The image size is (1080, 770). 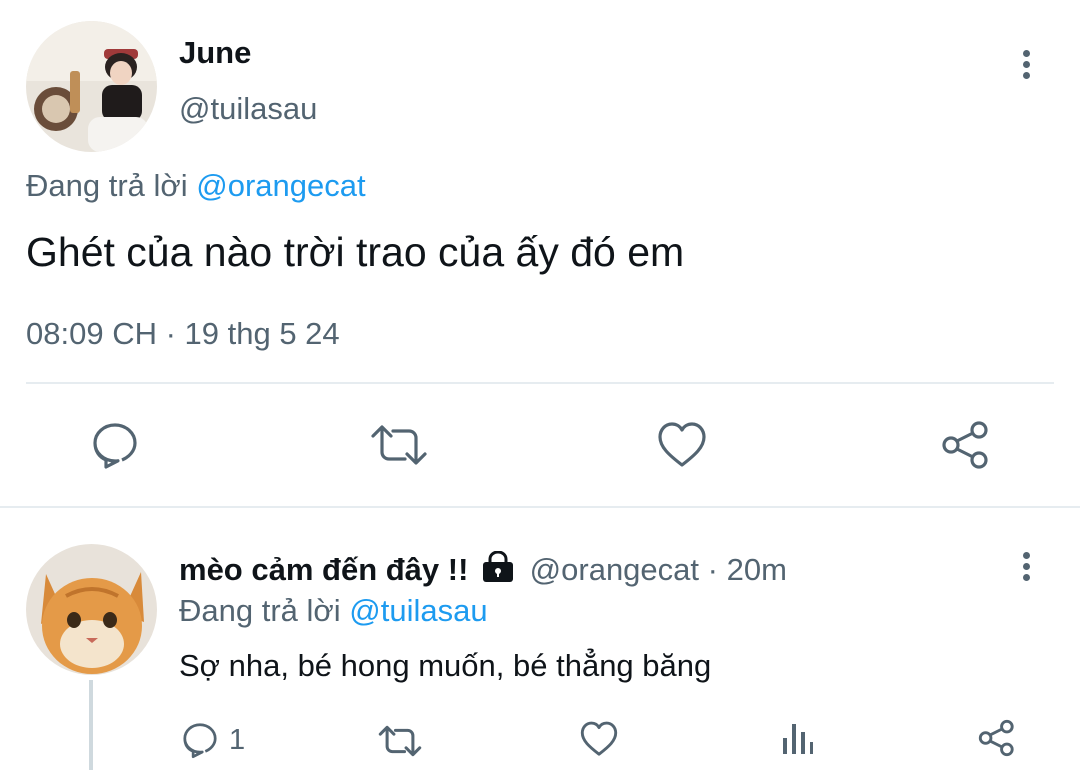 What do you see at coordinates (757, 569) in the screenshot?
I see `reply-age: 20m` at bounding box center [757, 569].